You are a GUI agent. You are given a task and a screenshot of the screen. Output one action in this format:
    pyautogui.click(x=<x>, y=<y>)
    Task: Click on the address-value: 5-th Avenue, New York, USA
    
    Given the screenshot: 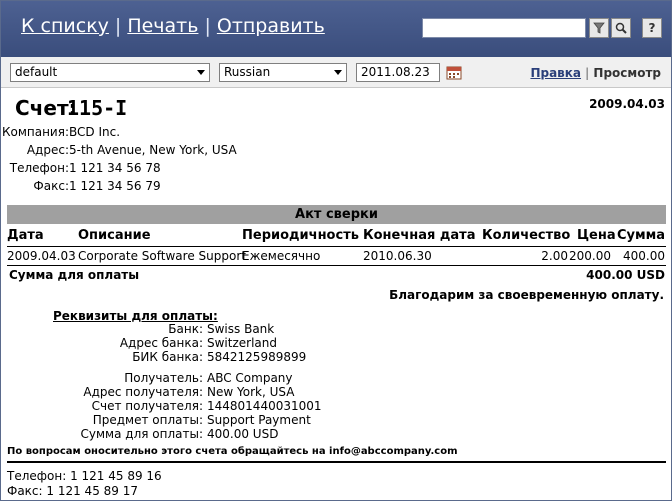 What is the action you would take?
    pyautogui.click(x=153, y=150)
    